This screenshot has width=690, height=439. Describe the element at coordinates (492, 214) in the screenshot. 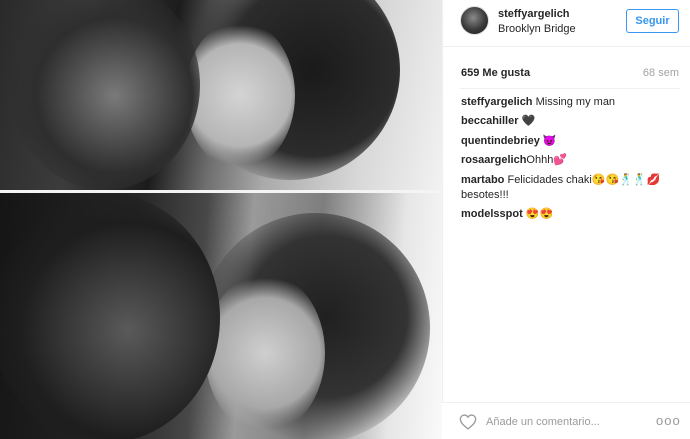

I see `comment-username: modelsspot` at that location.